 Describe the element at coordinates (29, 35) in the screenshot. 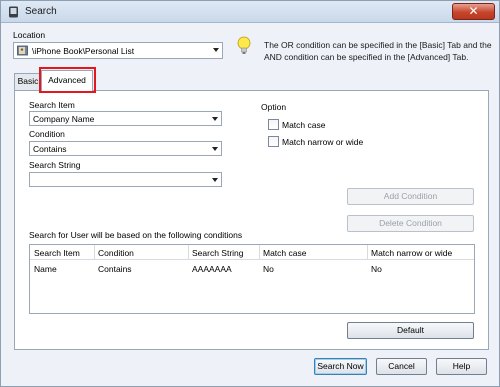

I see `location-label: Location` at that location.